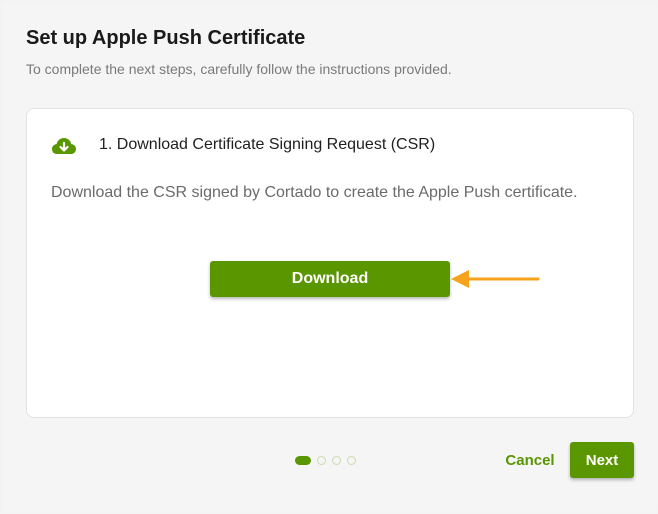 The image size is (658, 514). What do you see at coordinates (303, 460) in the screenshot?
I see `pagination-dot-active` at bounding box center [303, 460].